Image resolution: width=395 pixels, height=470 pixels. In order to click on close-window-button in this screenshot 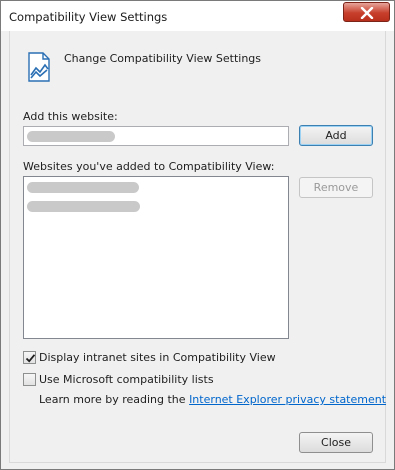, I will do `click(366, 12)`.